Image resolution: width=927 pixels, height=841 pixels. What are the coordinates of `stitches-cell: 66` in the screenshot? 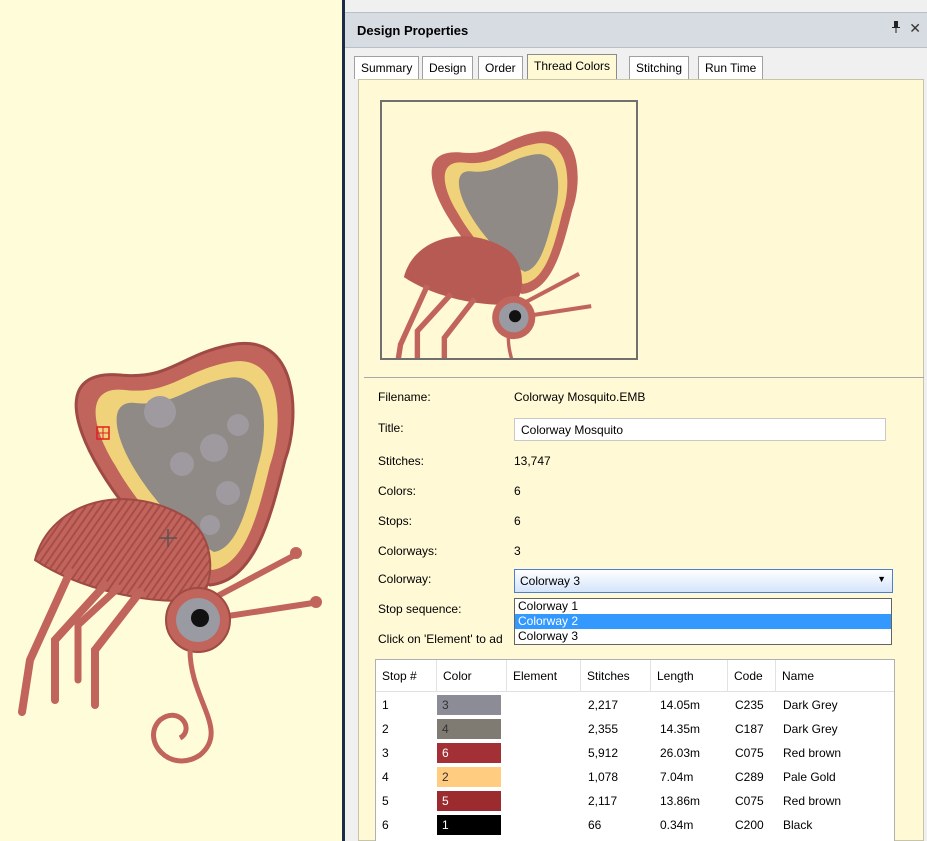 It's located at (595, 825).